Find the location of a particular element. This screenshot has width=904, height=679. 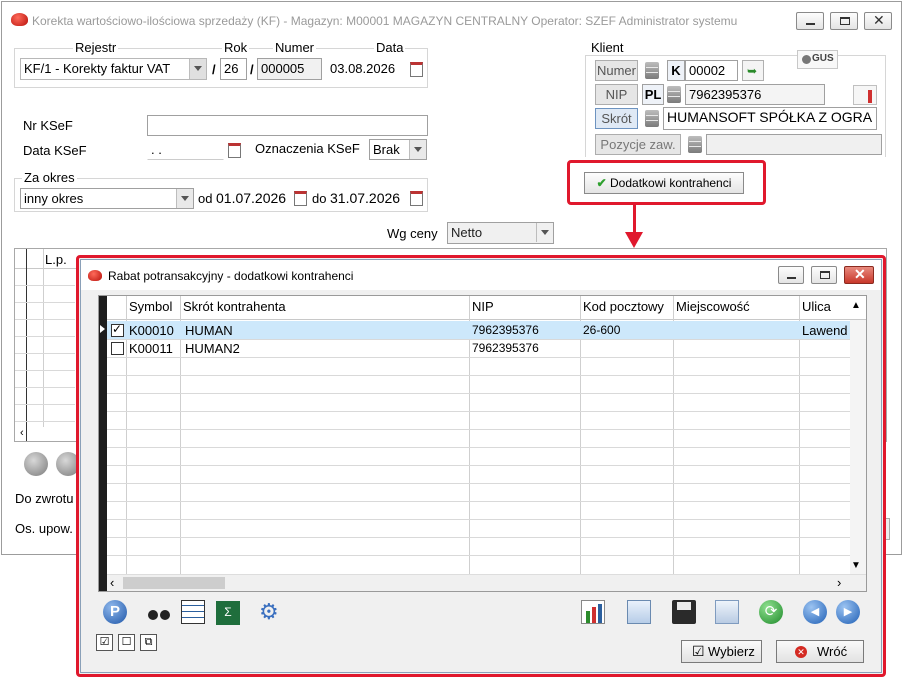

col-header-kod: Kod pocztowy is located at coordinates (623, 306).